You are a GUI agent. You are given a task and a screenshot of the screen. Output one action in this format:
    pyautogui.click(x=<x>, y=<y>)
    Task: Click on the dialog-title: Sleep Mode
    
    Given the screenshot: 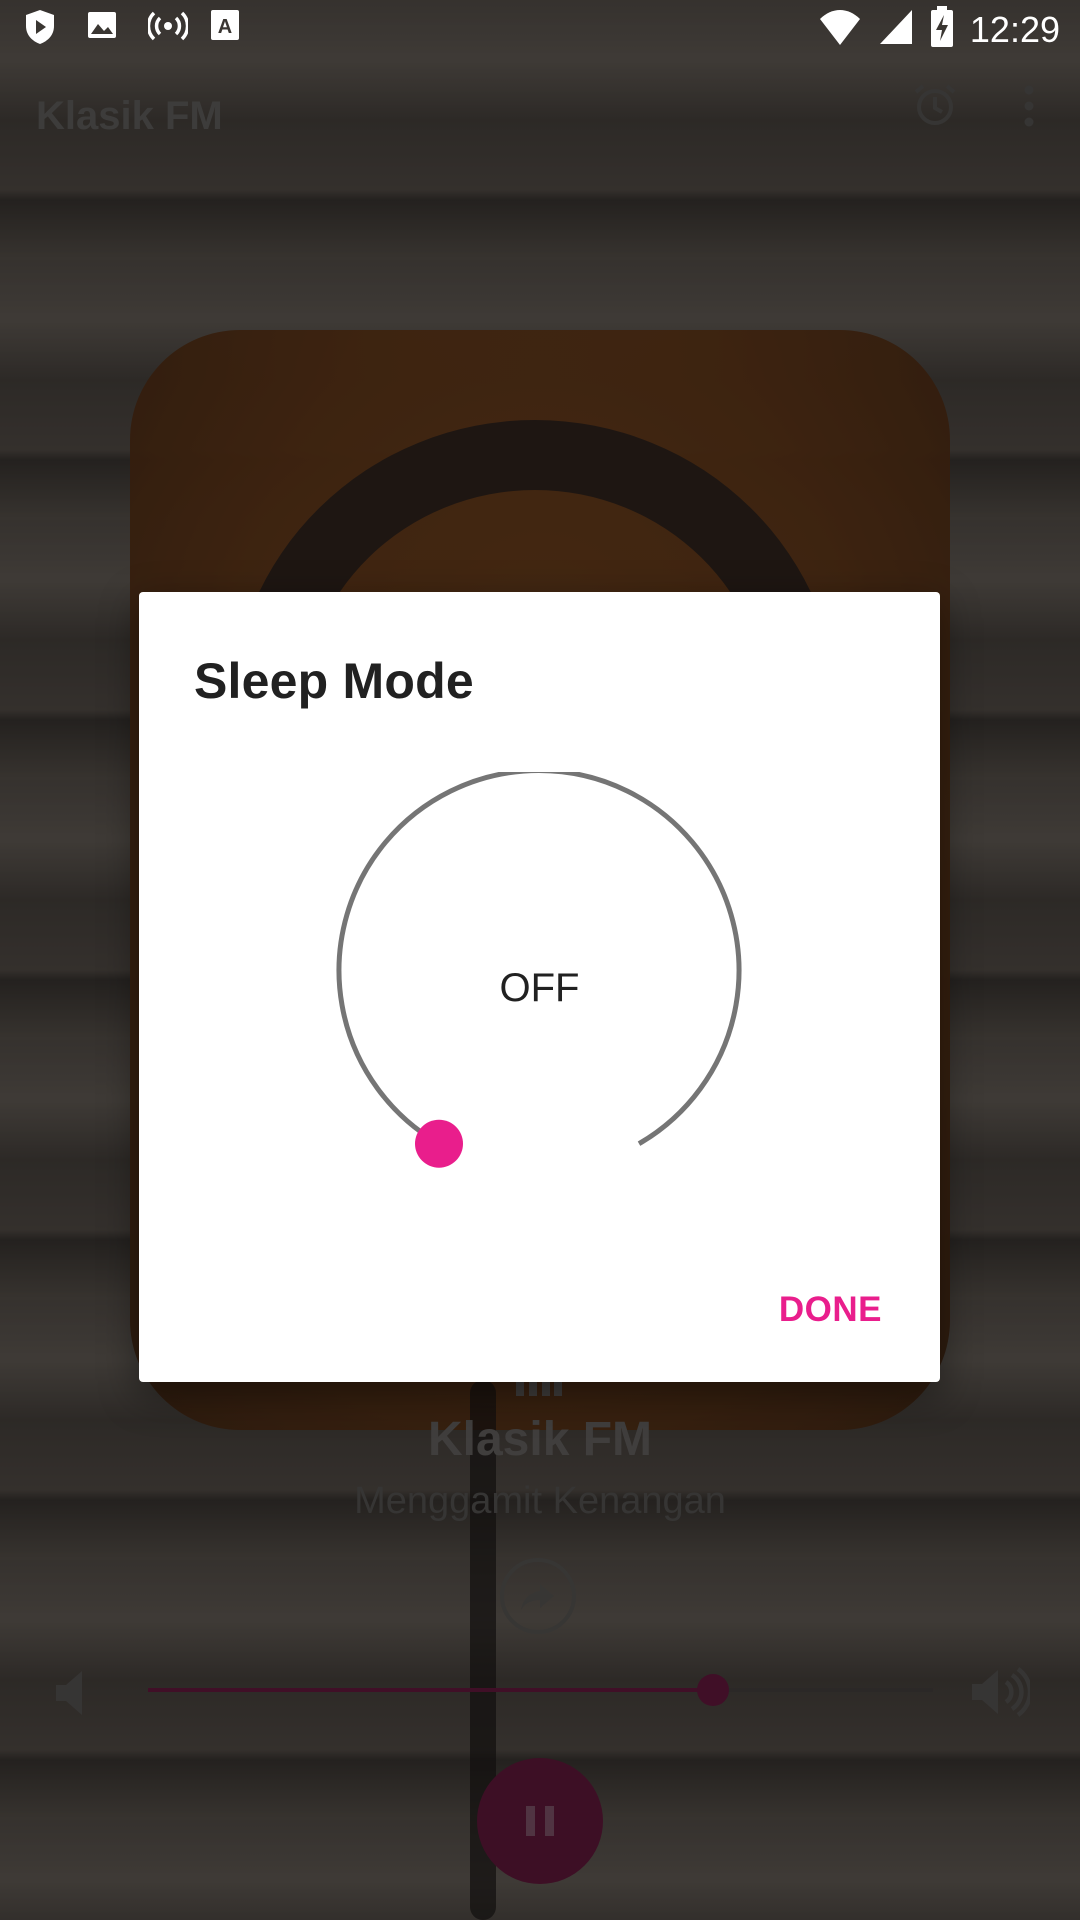 What is the action you would take?
    pyautogui.click(x=334, y=681)
    